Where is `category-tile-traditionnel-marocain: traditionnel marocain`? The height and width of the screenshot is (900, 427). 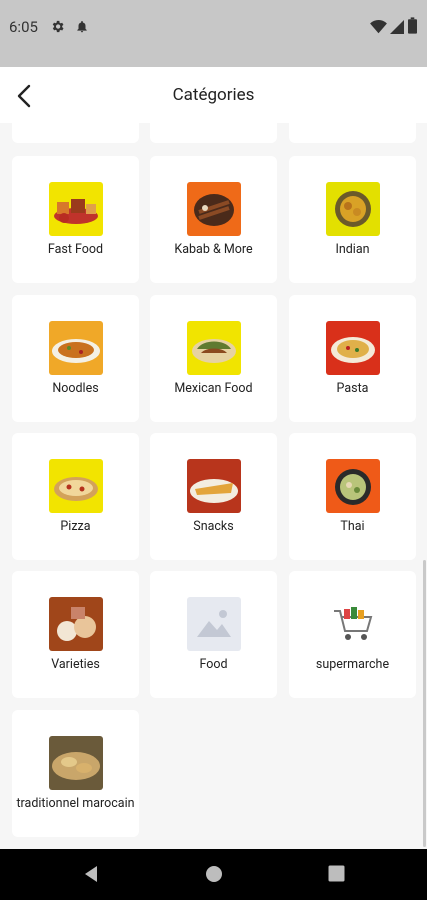
category-tile-traditionnel-marocain: traditionnel marocain is located at coordinates (75, 773).